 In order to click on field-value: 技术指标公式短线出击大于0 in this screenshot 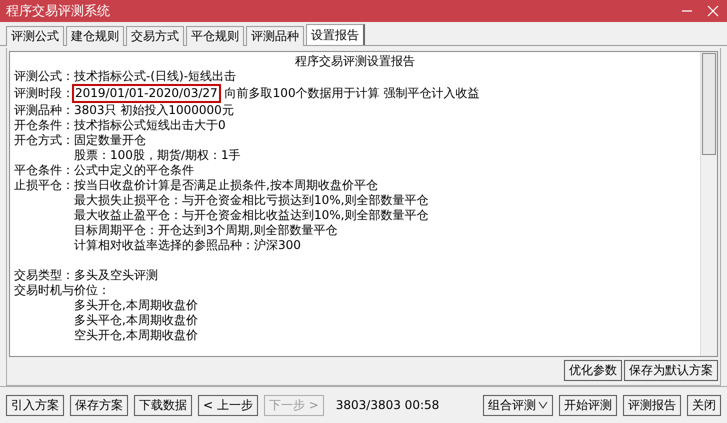, I will do `click(150, 125)`.